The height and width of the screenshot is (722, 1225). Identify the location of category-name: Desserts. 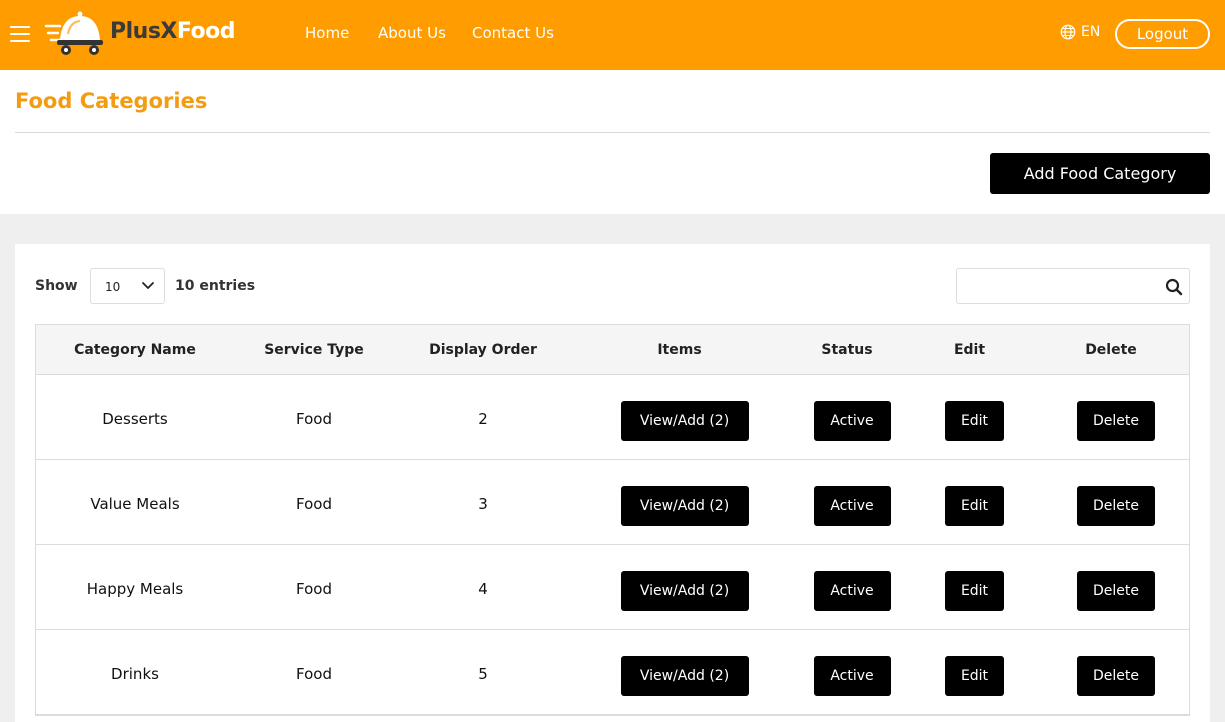
(135, 419).